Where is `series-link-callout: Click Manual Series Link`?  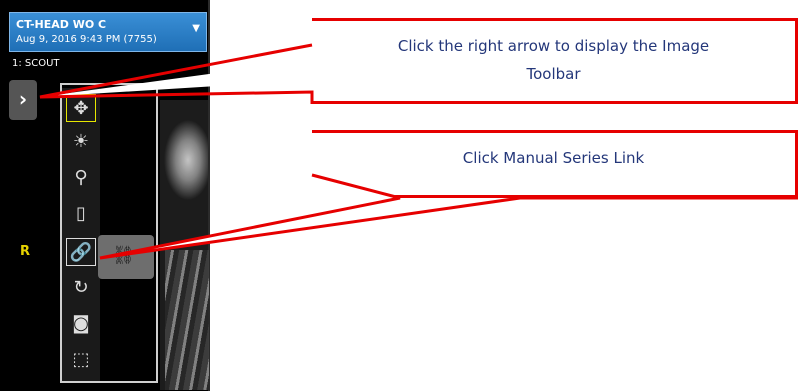
series-link-callout: Click Manual Series Link is located at coordinates (555, 164).